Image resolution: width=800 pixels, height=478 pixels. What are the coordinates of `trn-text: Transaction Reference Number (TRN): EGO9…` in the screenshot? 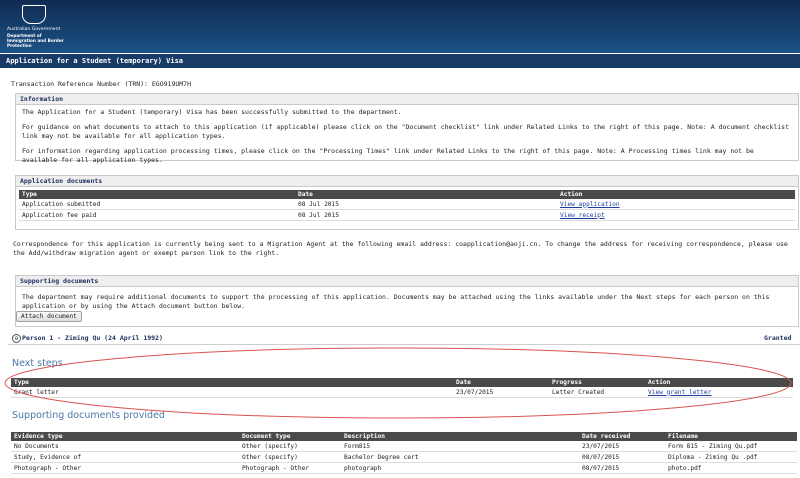 It's located at (101, 84).